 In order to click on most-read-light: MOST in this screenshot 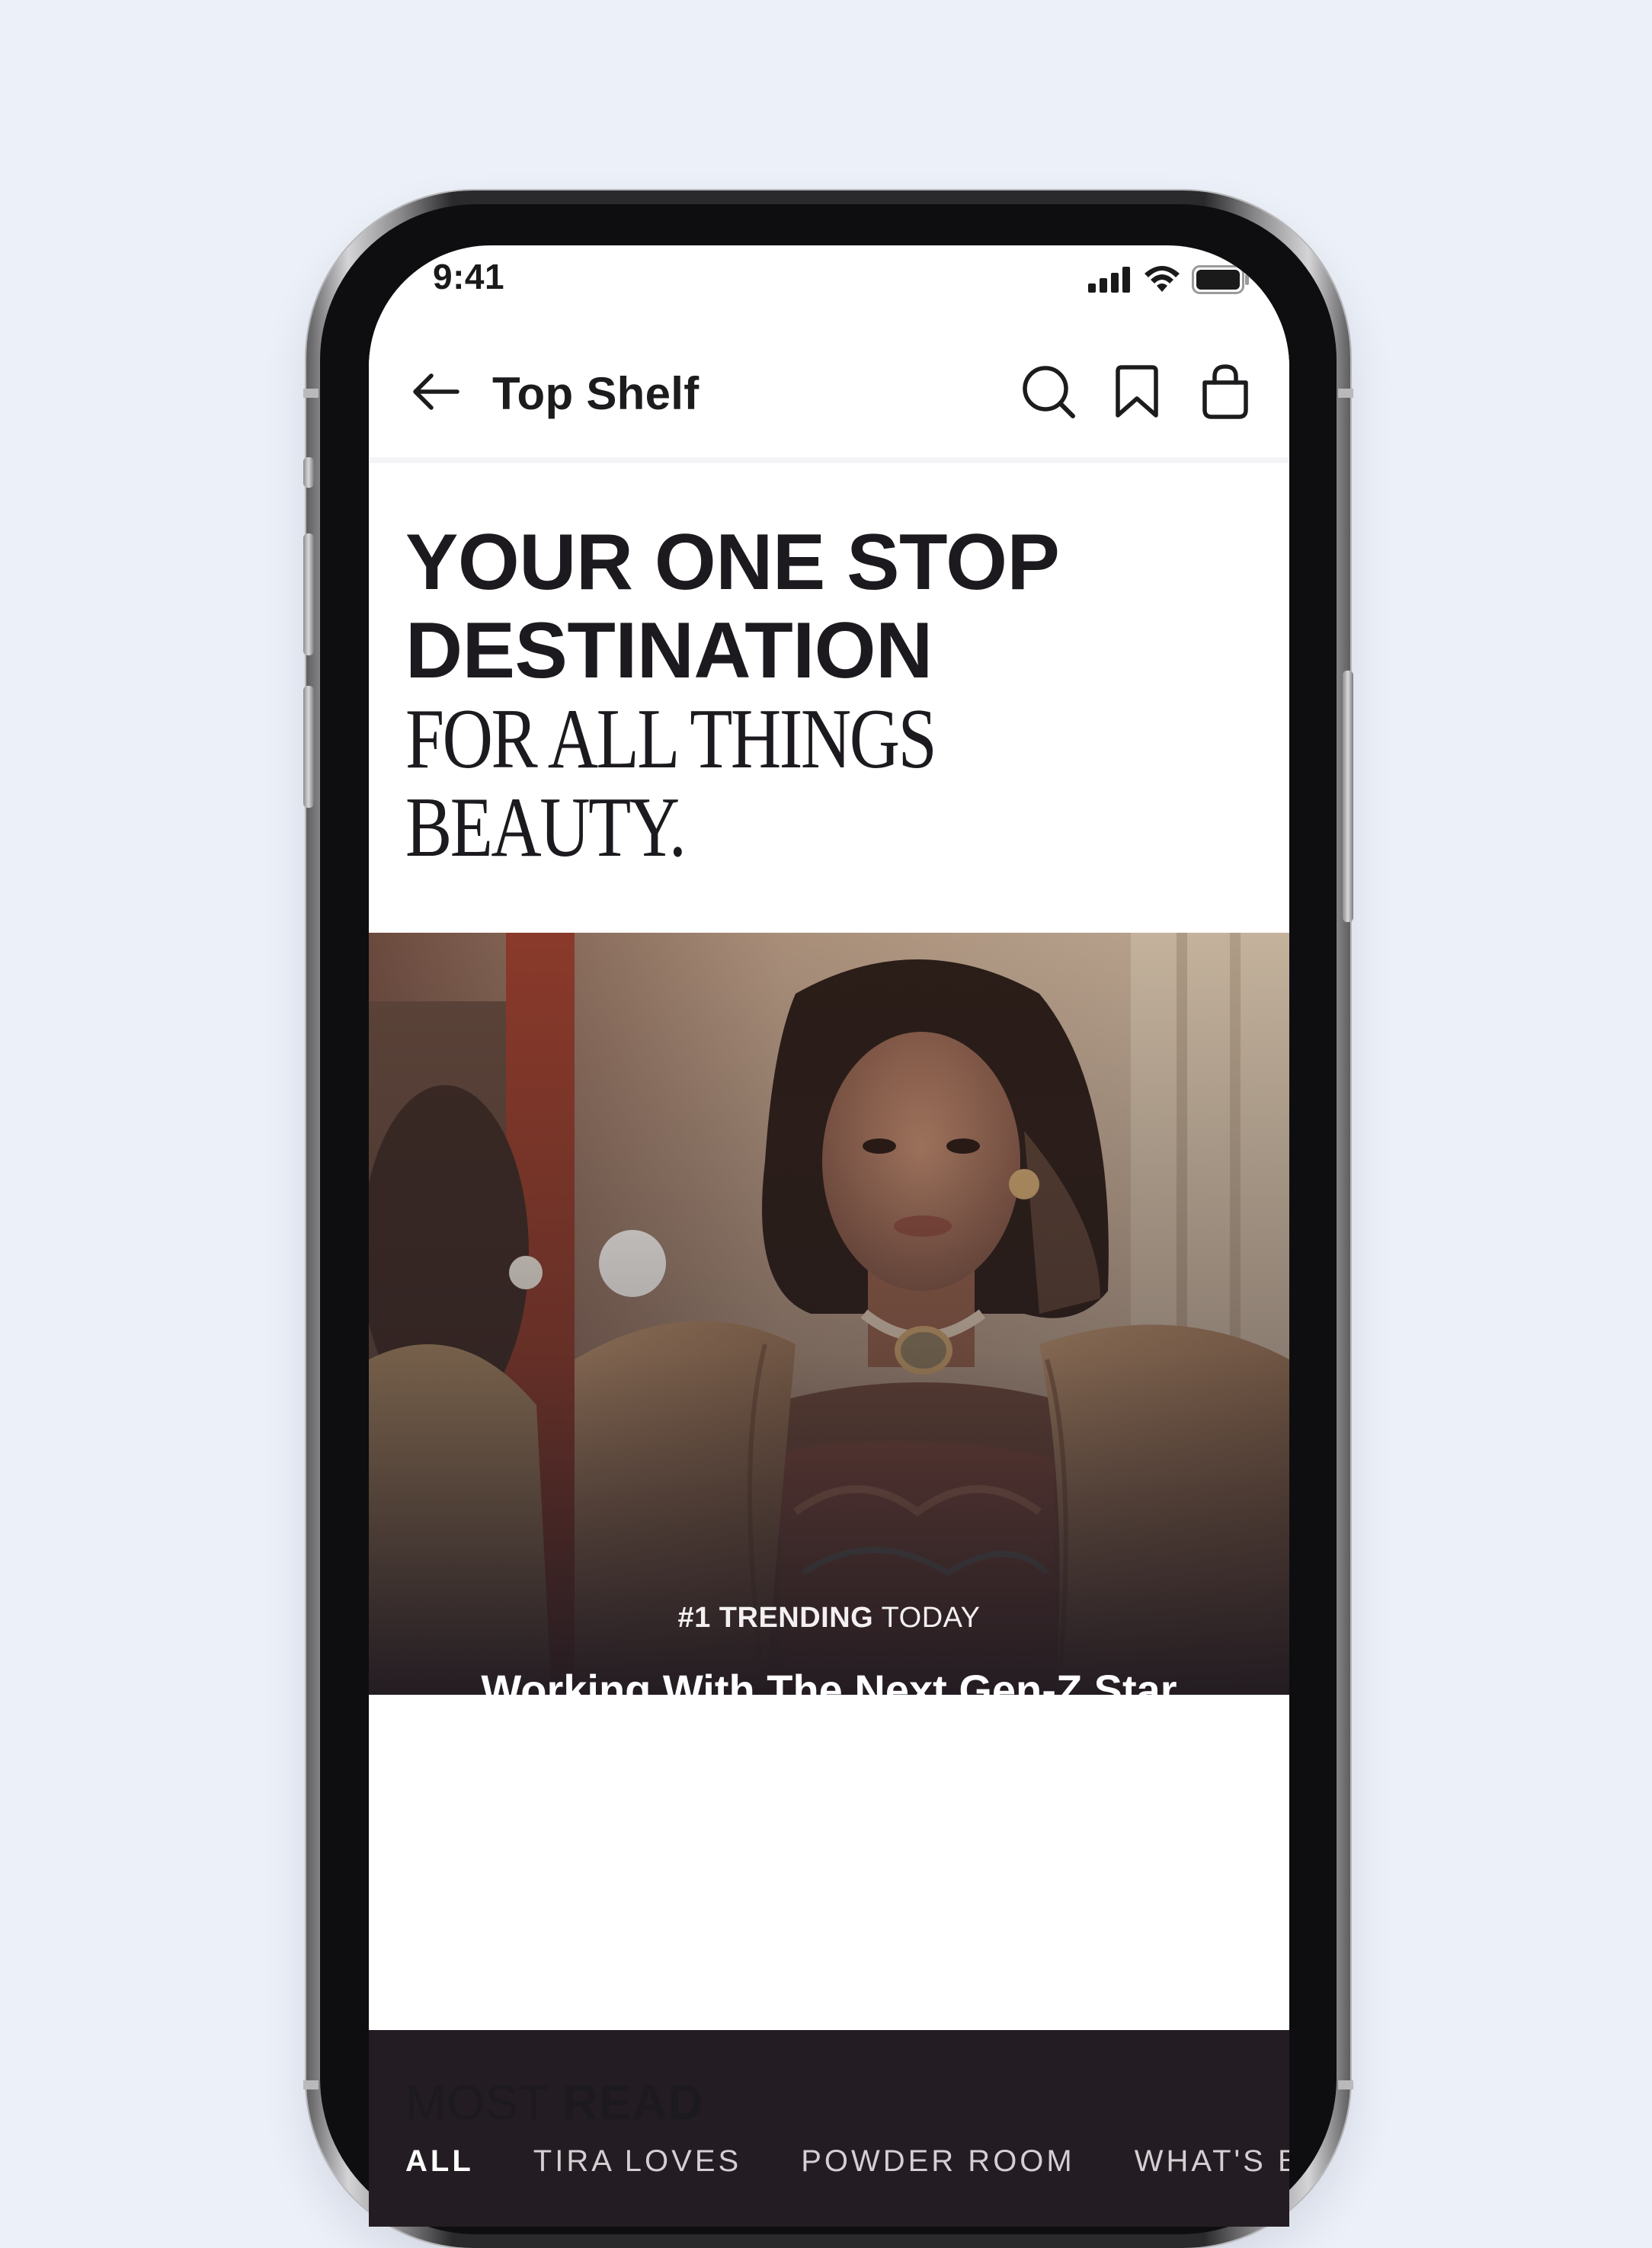, I will do `click(477, 2102)`.